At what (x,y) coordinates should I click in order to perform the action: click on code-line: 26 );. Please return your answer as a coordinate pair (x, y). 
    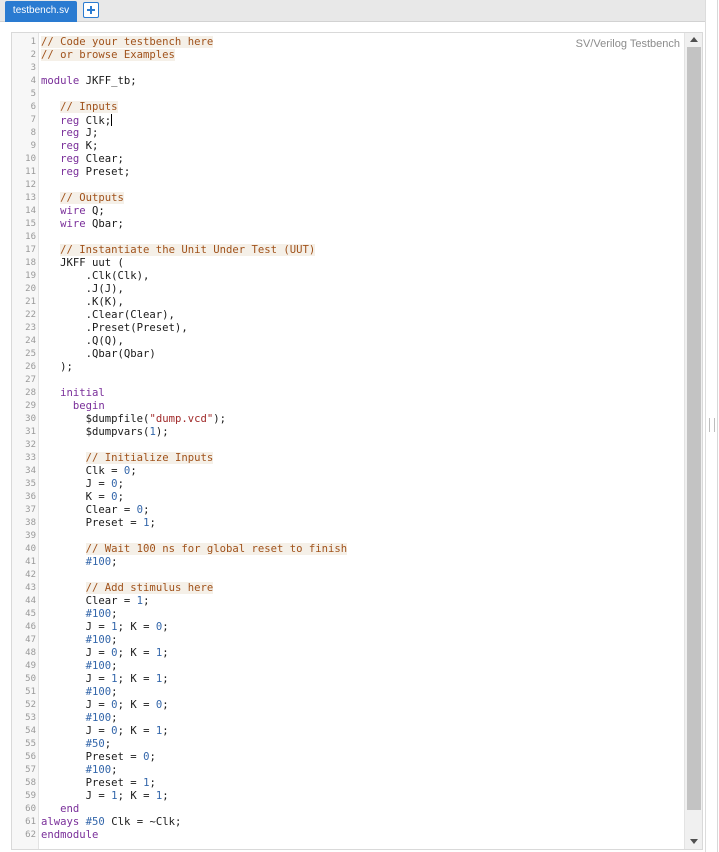
    Looking at the image, I should click on (347, 367).